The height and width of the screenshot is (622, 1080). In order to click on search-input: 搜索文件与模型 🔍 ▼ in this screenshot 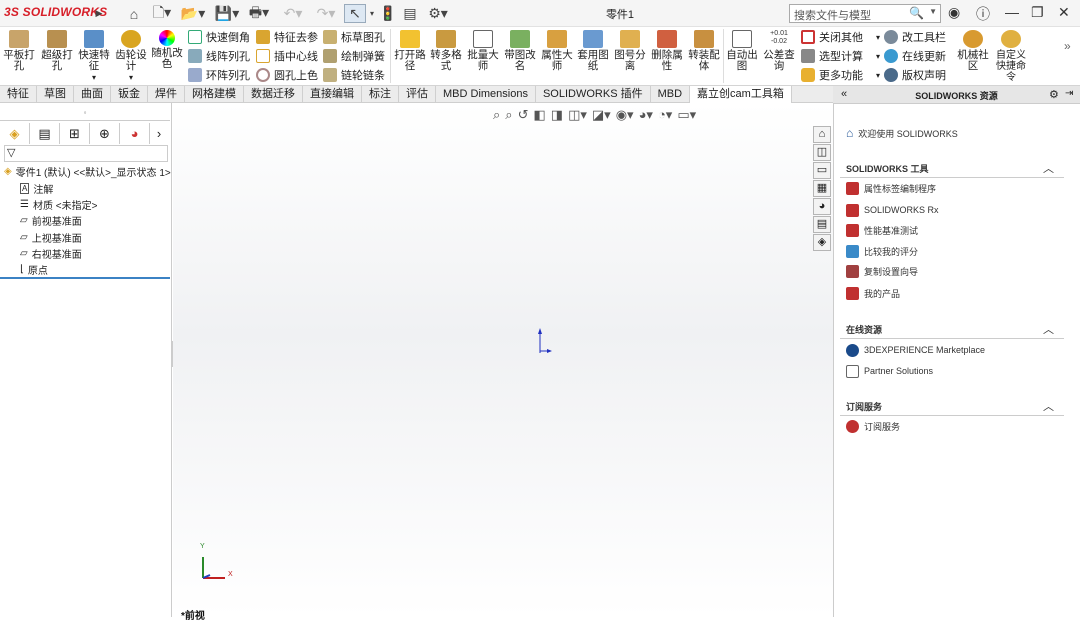, I will do `click(865, 13)`.